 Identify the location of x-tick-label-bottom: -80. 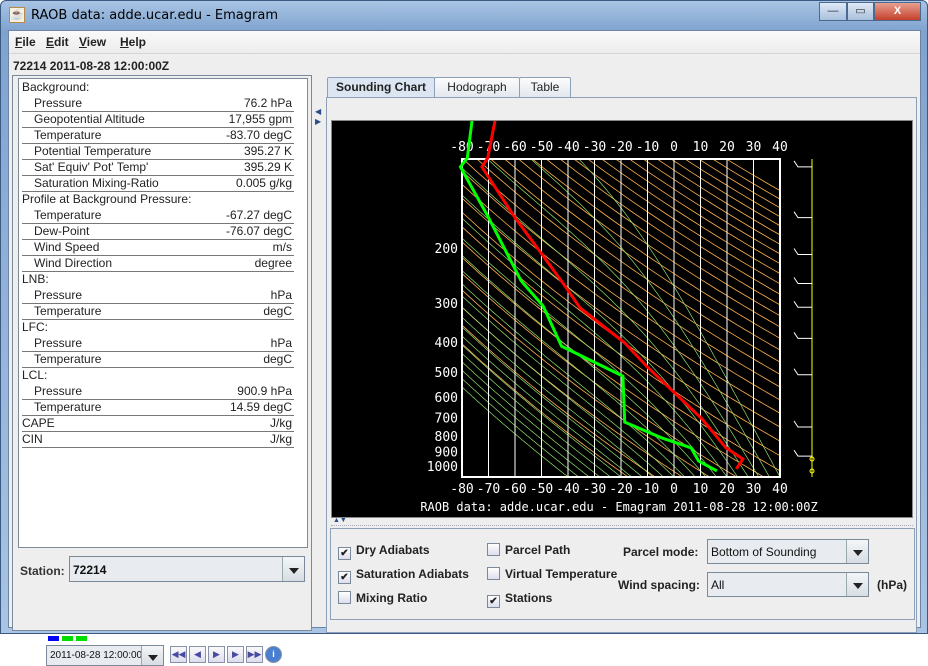
(461, 489).